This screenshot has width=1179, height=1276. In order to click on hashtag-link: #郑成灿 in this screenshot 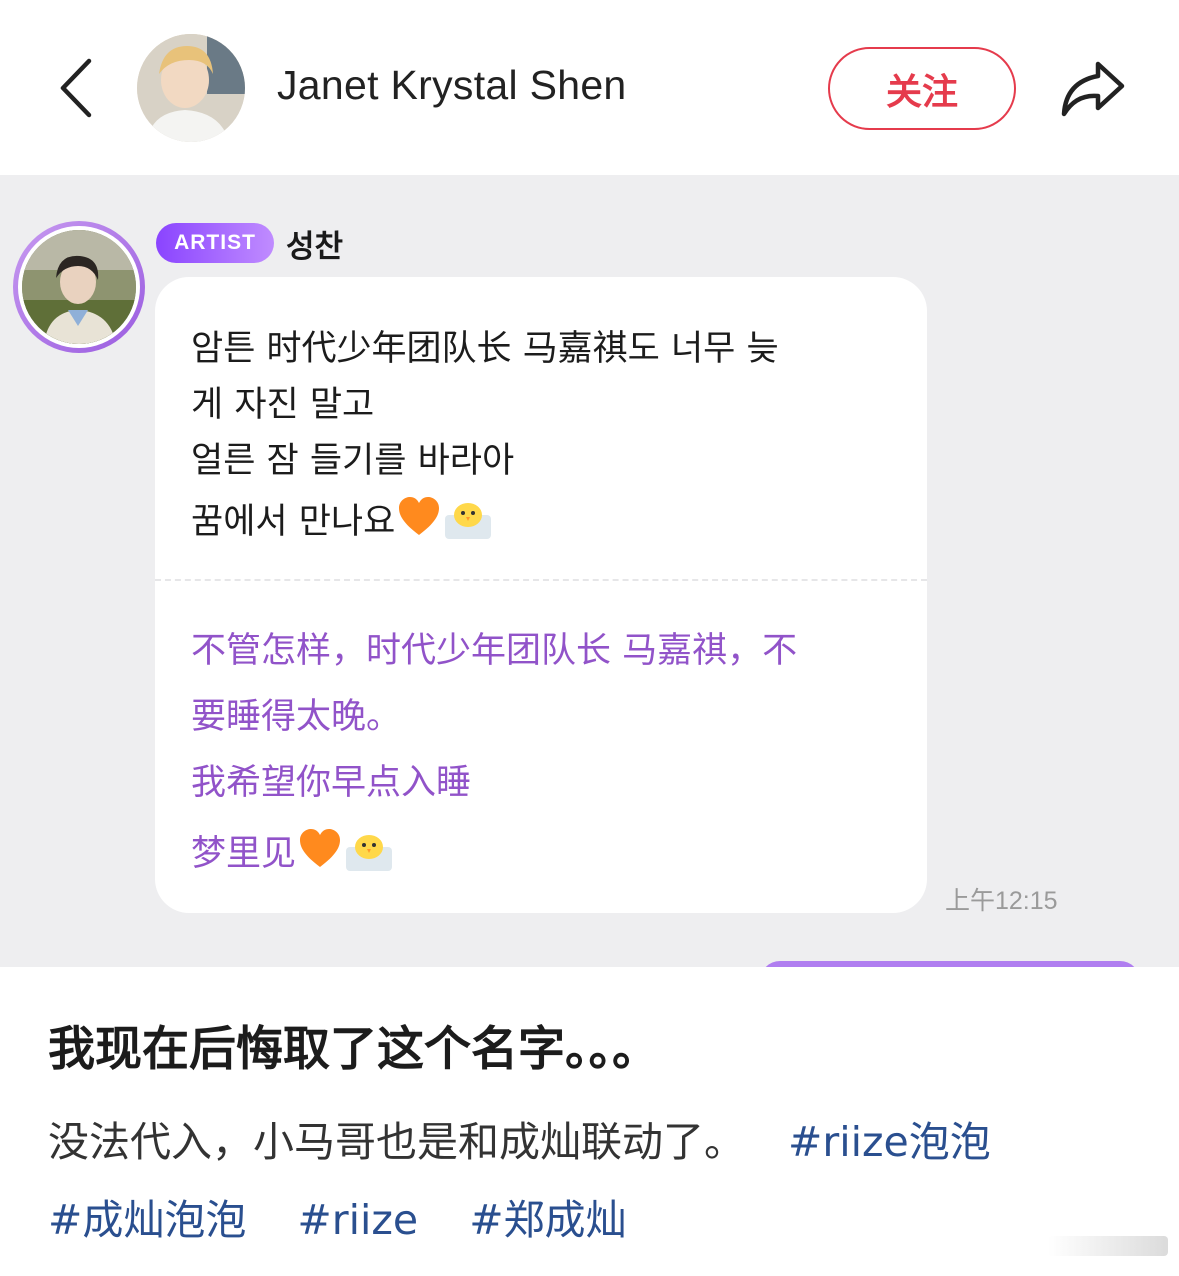, I will do `click(547, 1220)`.